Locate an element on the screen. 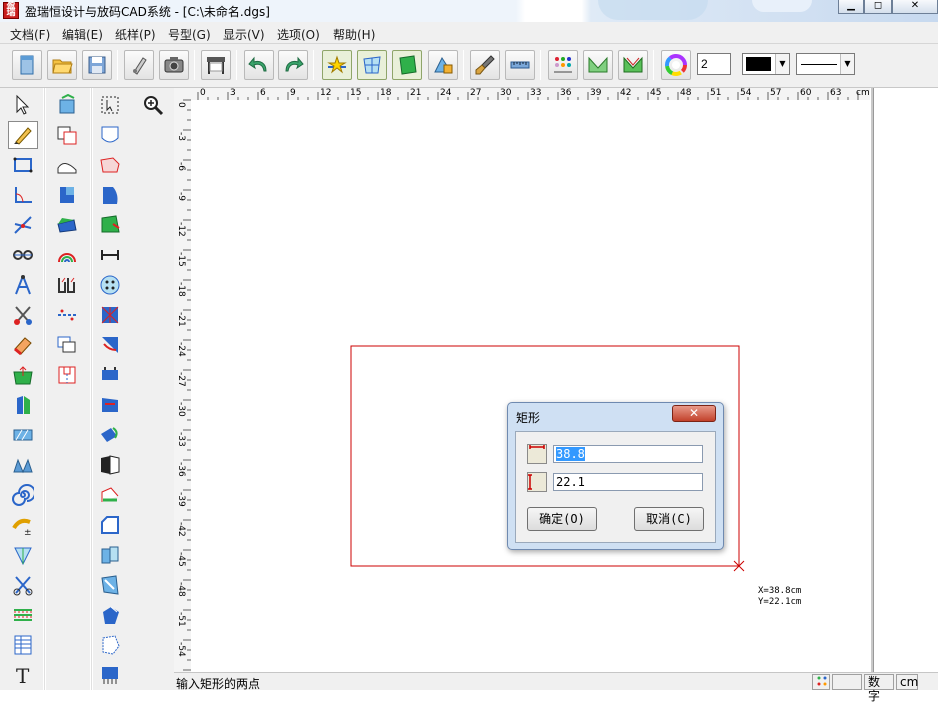 The height and width of the screenshot is (703, 938). pattern-lock-button is located at coordinates (443, 65).